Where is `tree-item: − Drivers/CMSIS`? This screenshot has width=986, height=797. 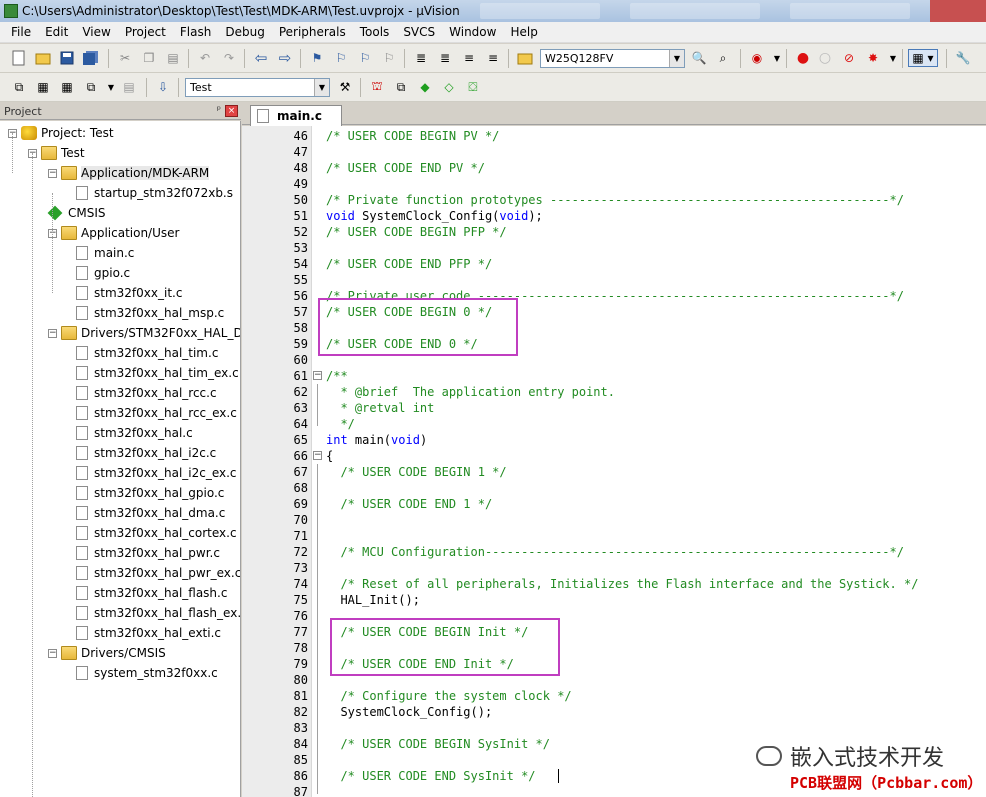
tree-item: − Drivers/CMSIS is located at coordinates (107, 653).